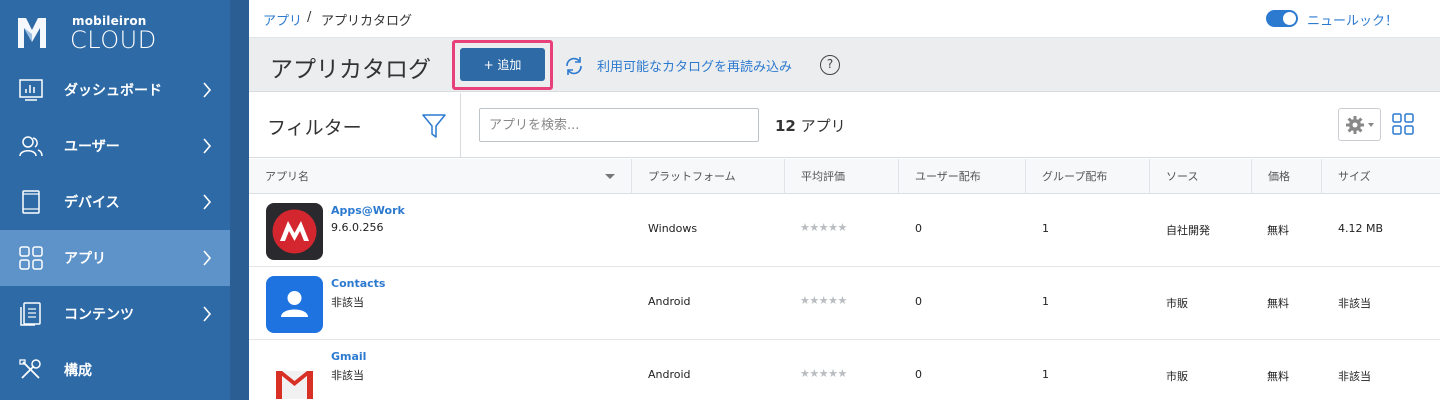 The image size is (1440, 400). What do you see at coordinates (823, 176) in the screenshot?
I see `column-label: 平均評価` at bounding box center [823, 176].